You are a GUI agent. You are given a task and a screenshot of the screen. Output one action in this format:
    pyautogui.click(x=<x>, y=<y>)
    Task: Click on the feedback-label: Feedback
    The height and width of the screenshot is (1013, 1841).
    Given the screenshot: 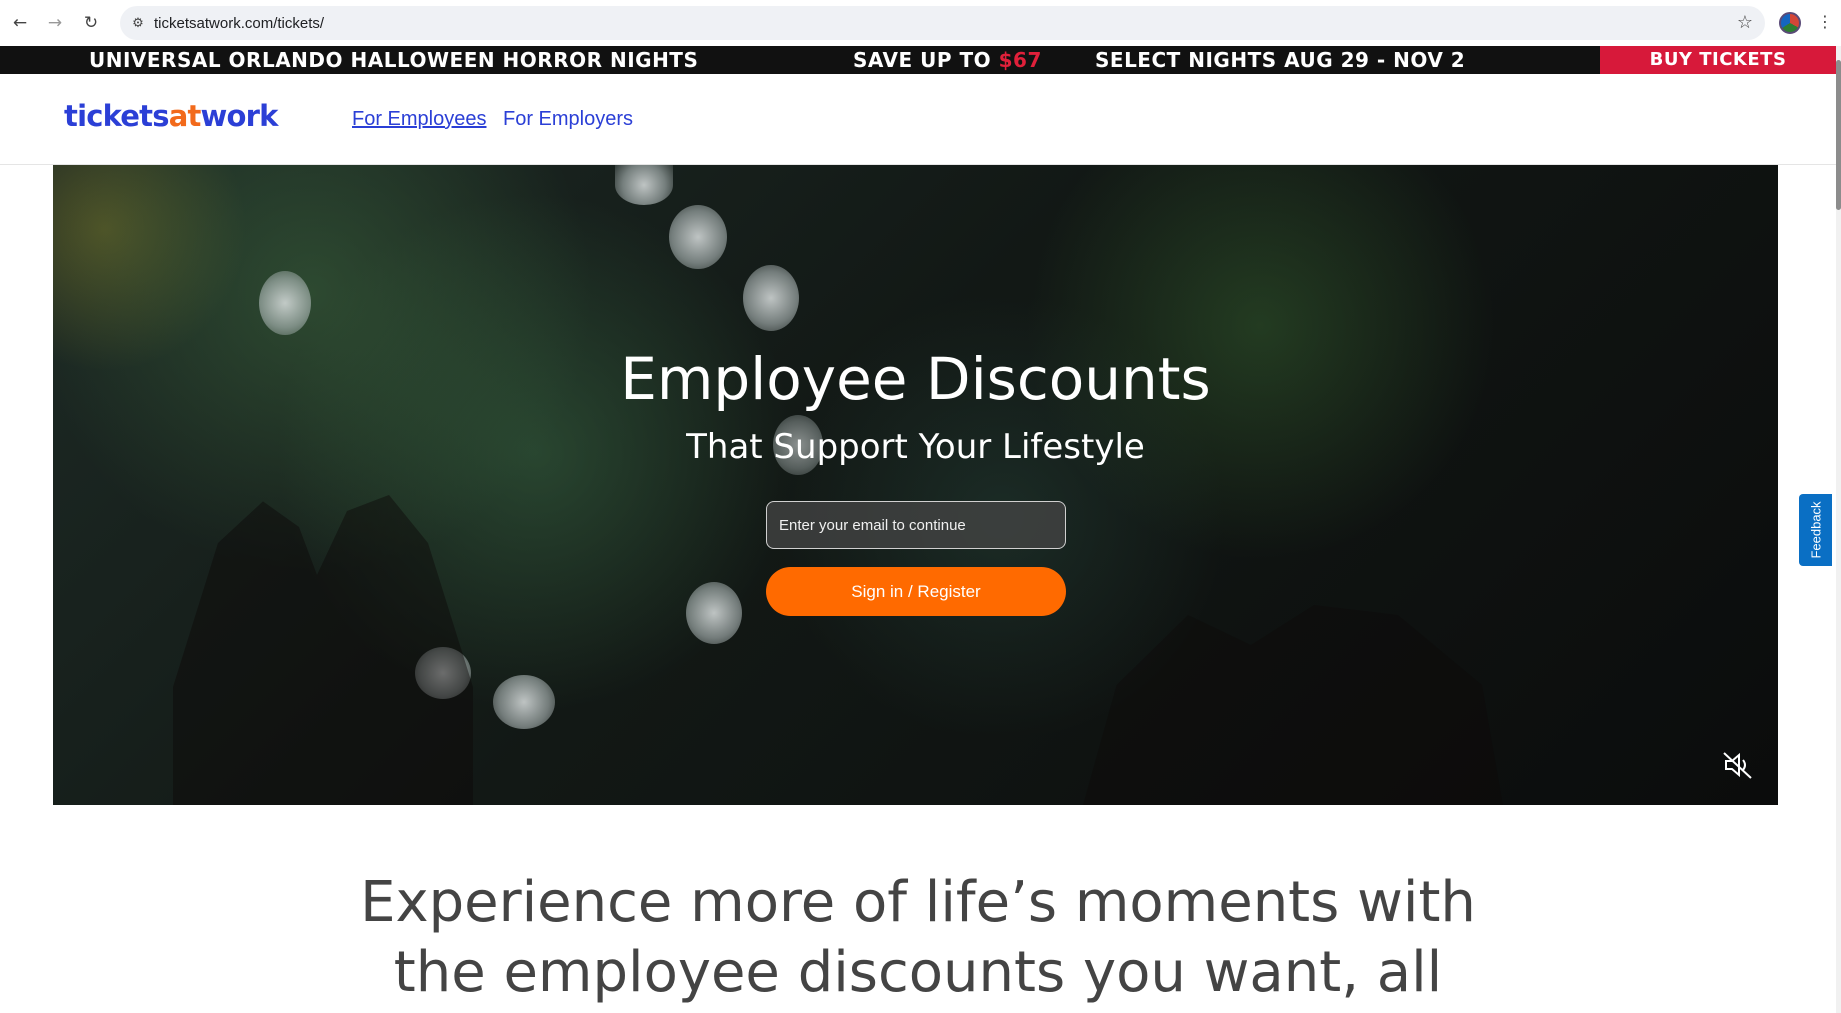 What is the action you would take?
    pyautogui.click(x=1815, y=530)
    